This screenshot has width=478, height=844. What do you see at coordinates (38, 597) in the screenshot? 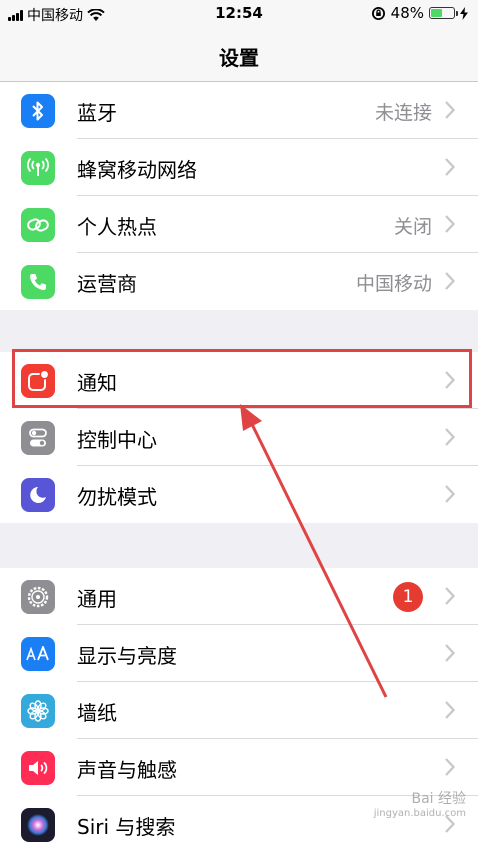
I see `gear-icon` at bounding box center [38, 597].